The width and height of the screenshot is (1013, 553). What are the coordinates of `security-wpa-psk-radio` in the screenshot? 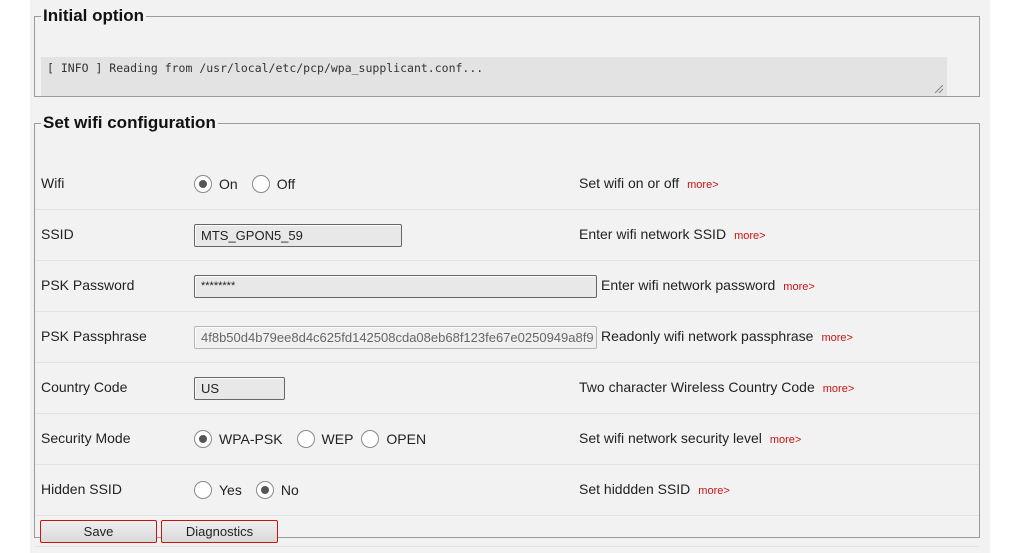 It's located at (203, 439).